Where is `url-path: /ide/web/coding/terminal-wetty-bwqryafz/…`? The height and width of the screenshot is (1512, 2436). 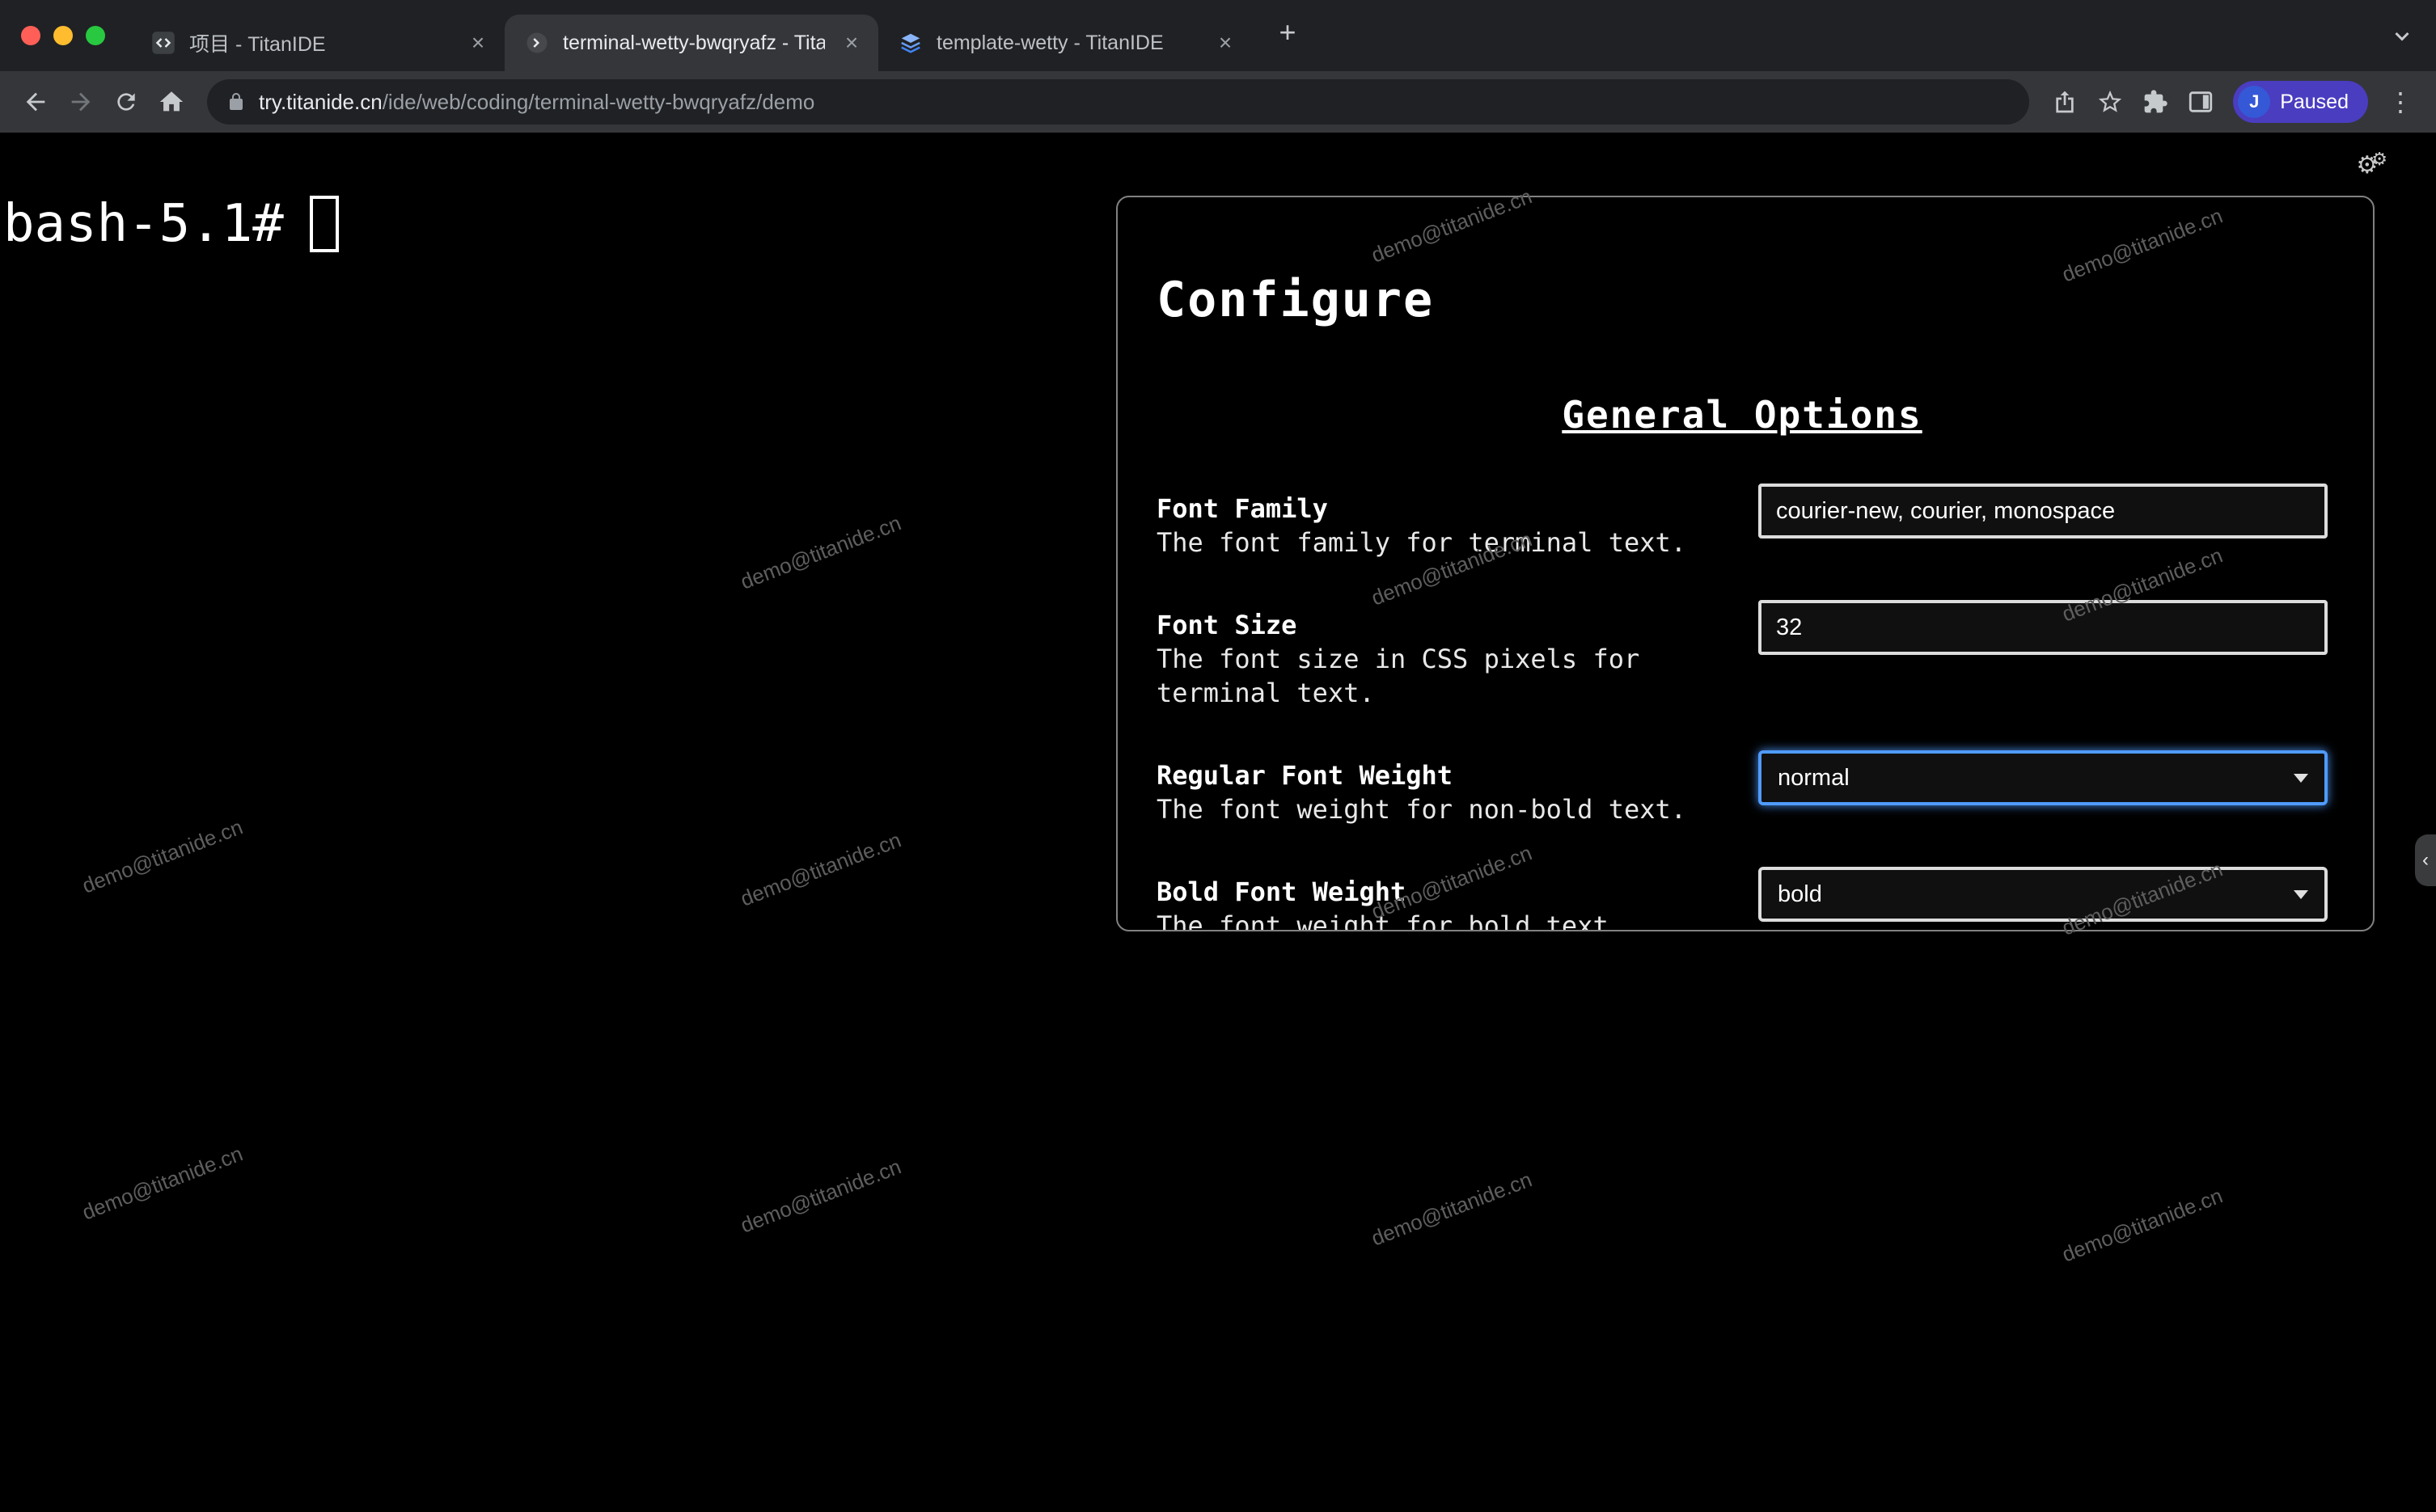
url-path: /ide/web/coding/terminal-wetty-bwqryafz/… is located at coordinates (598, 101).